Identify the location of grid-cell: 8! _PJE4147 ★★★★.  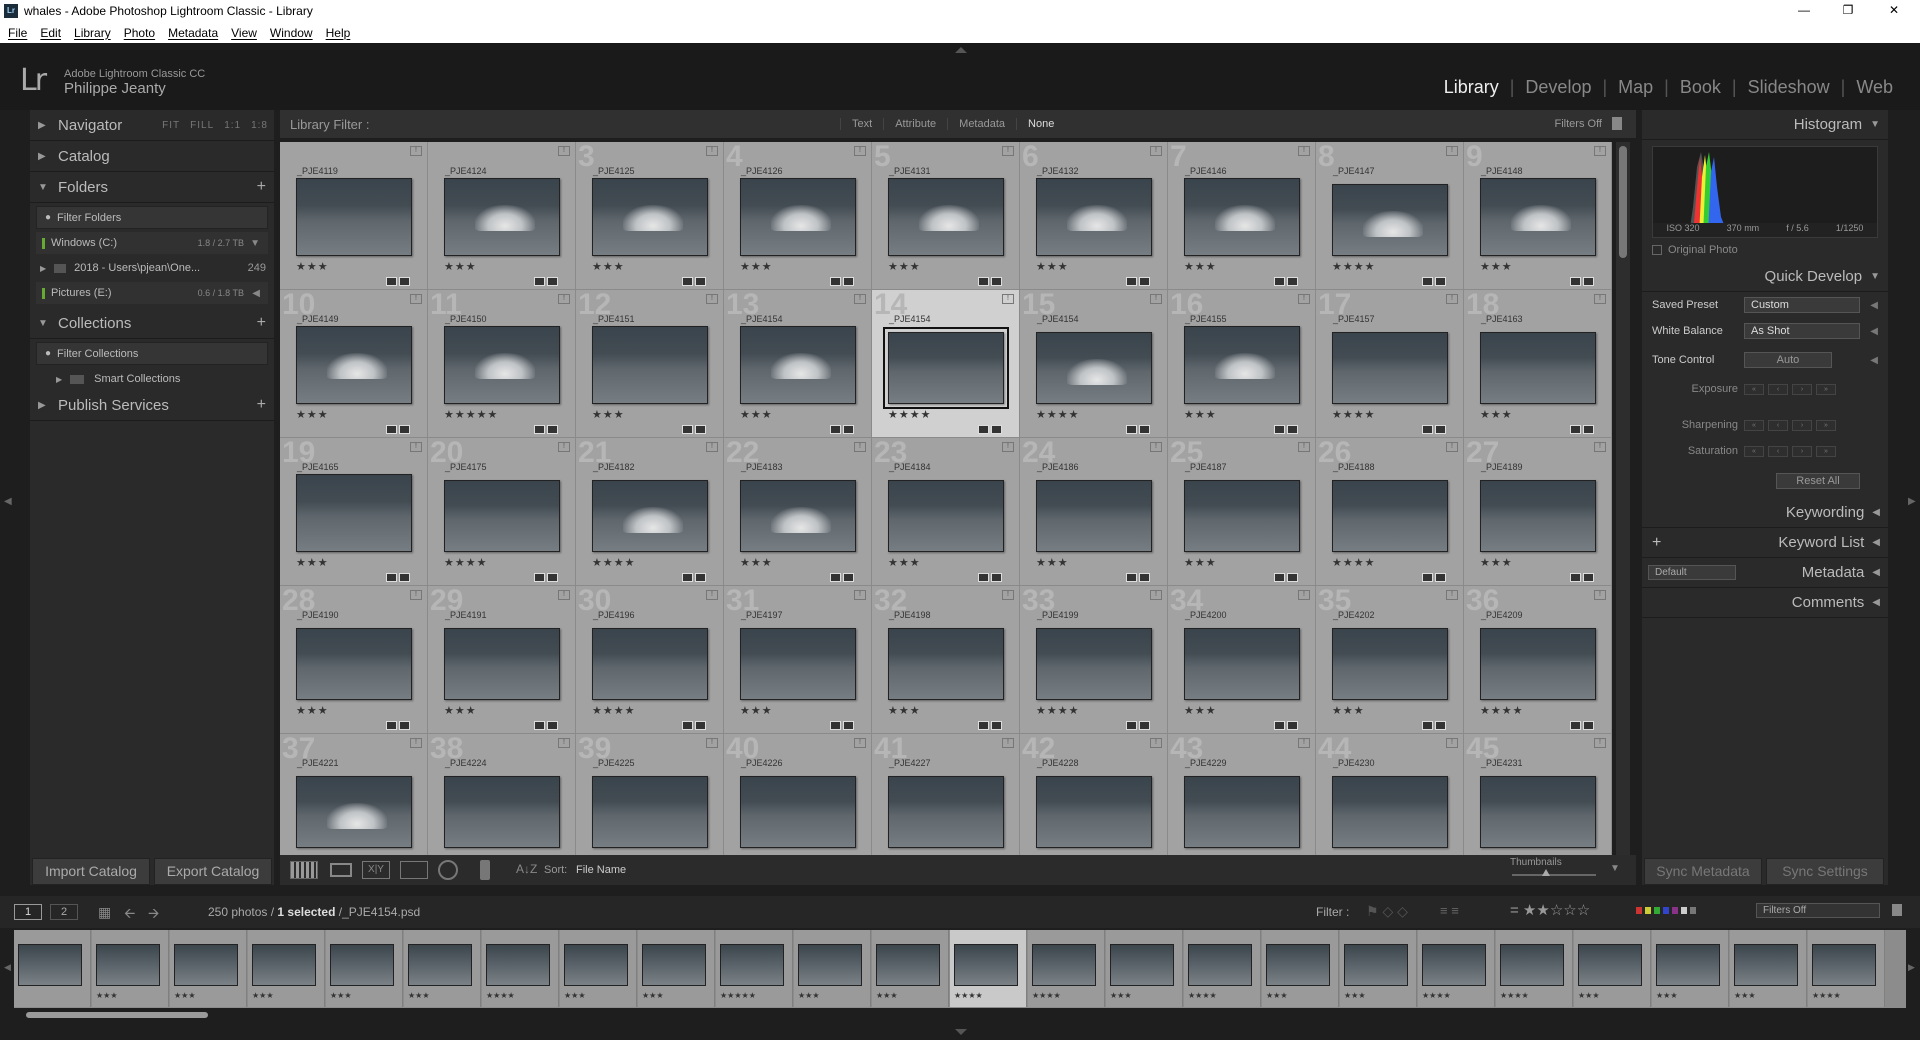
(1390, 216).